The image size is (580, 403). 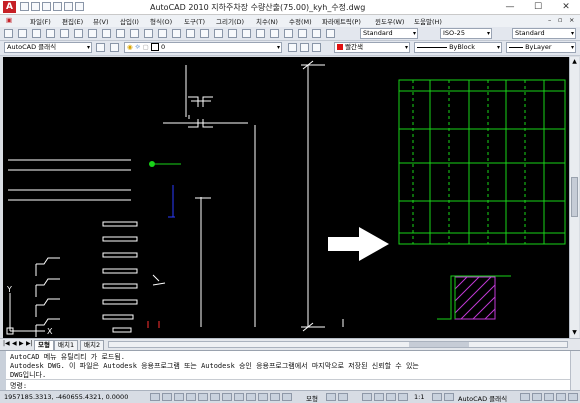 What do you see at coordinates (274, 33) in the screenshot?
I see `tool-palettes-icon` at bounding box center [274, 33].